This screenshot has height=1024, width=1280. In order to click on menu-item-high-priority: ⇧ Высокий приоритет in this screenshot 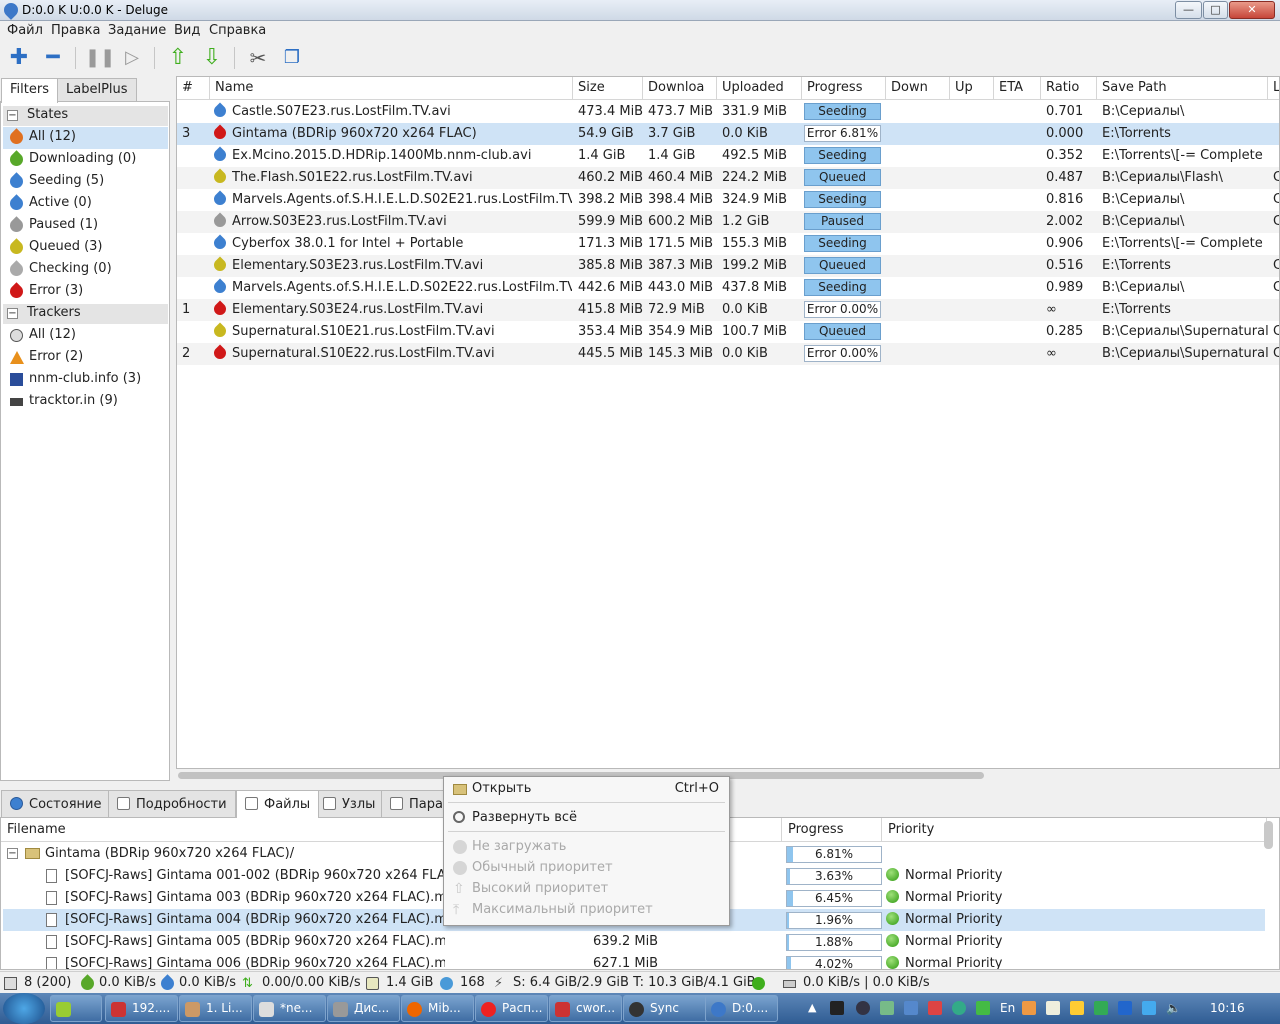, I will do `click(586, 889)`.